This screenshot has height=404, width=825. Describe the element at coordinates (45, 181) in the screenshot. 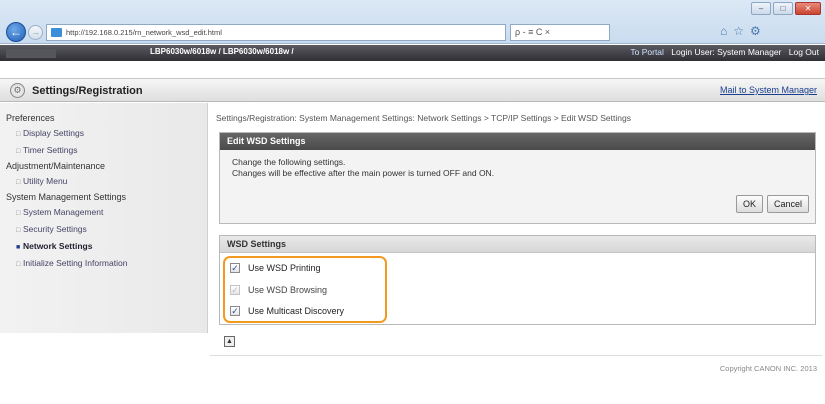

I see `sidebar-item-label: Utility Menu` at that location.